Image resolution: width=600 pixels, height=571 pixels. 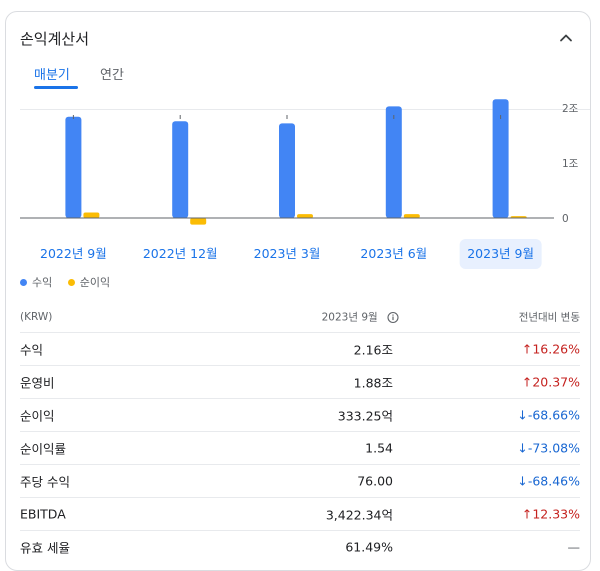 What do you see at coordinates (550, 382) in the screenshot?
I see `row-change: ↑20.37%` at bounding box center [550, 382].